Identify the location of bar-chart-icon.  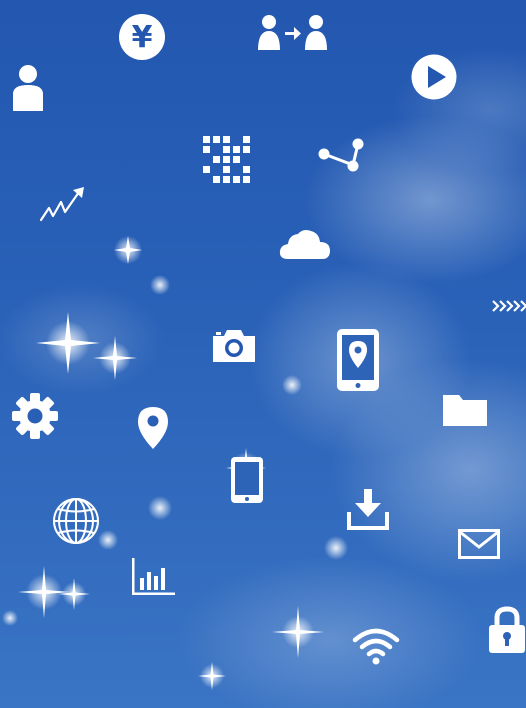
(154, 577).